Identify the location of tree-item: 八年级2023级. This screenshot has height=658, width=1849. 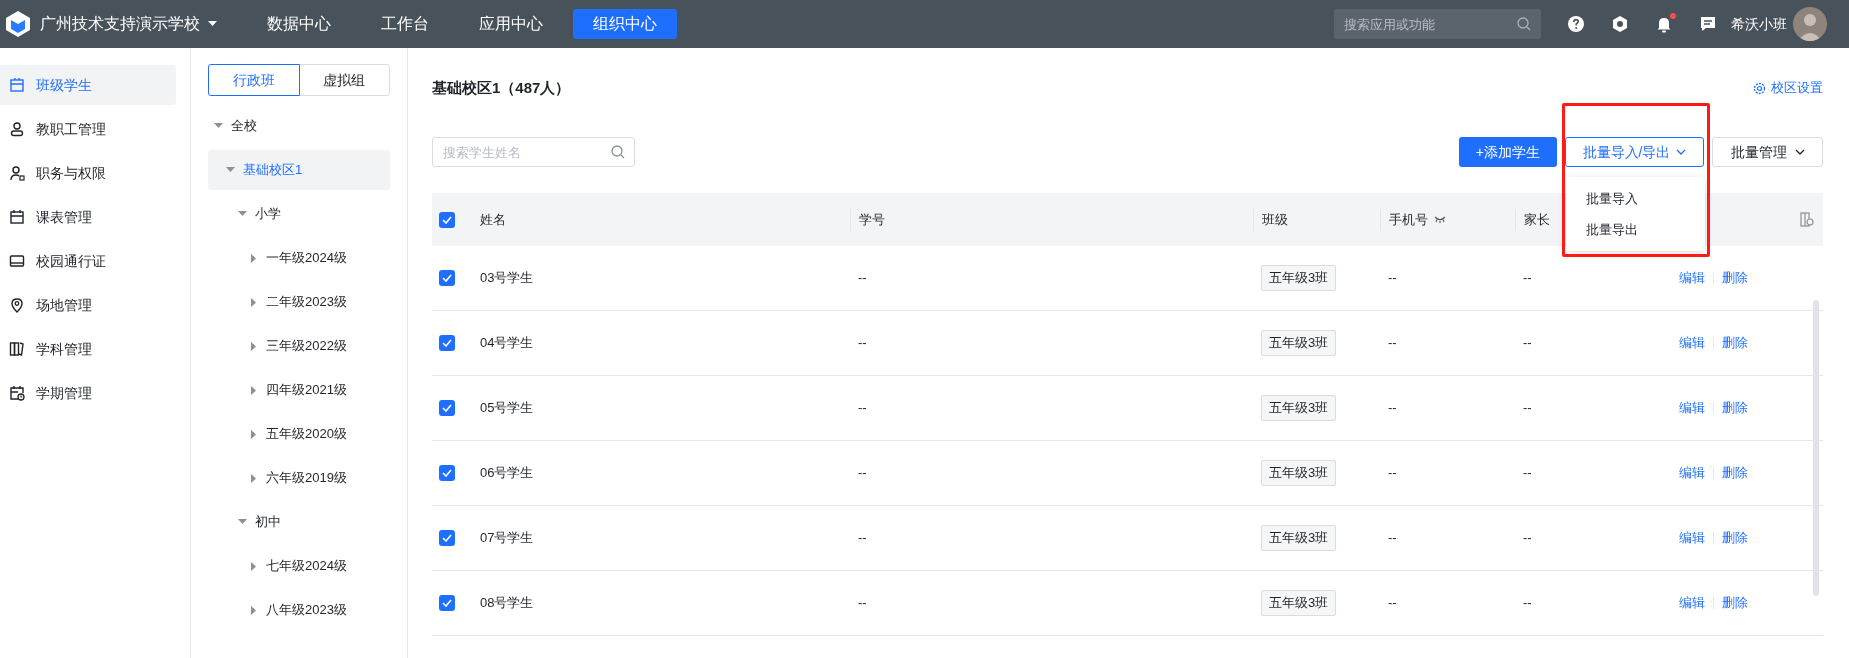
(299, 610).